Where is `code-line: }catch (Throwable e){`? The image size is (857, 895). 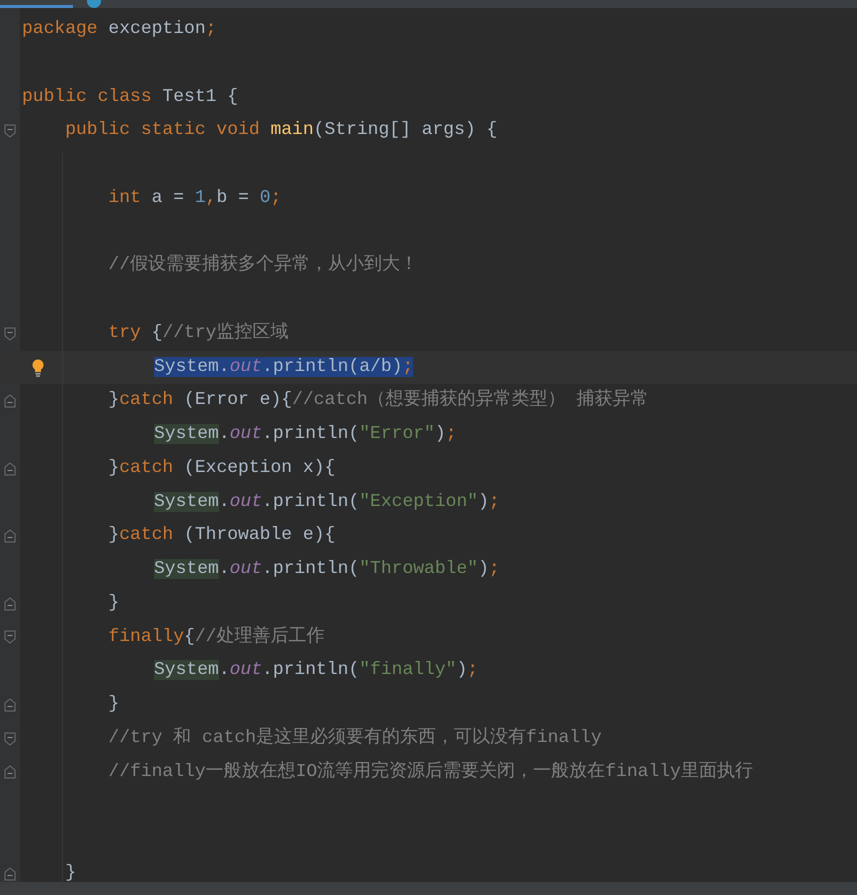 code-line: }catch (Throwable e){ is located at coordinates (221, 536).